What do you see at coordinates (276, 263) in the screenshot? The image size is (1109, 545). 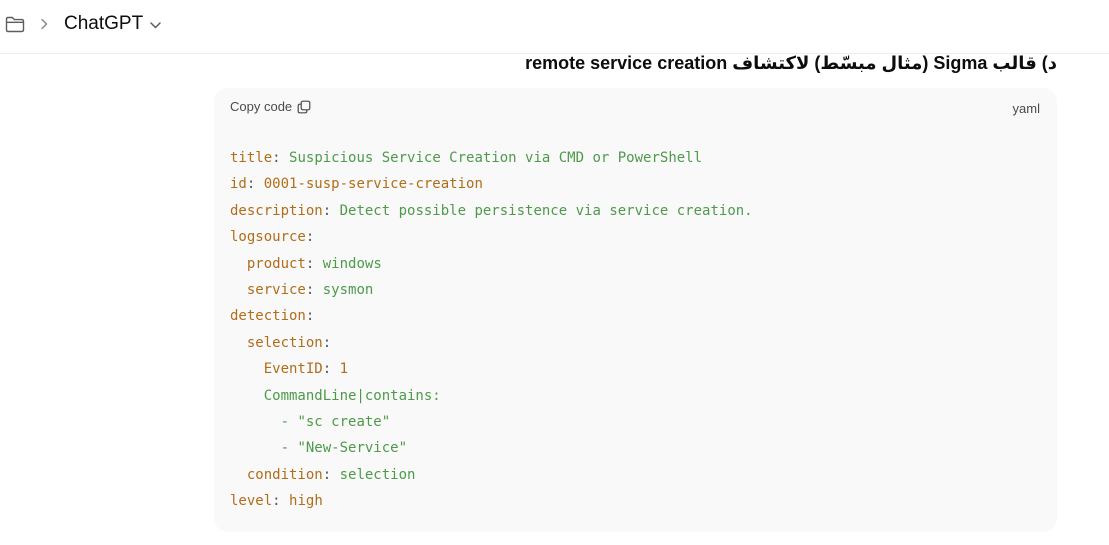 I see `yaml-key: product` at bounding box center [276, 263].